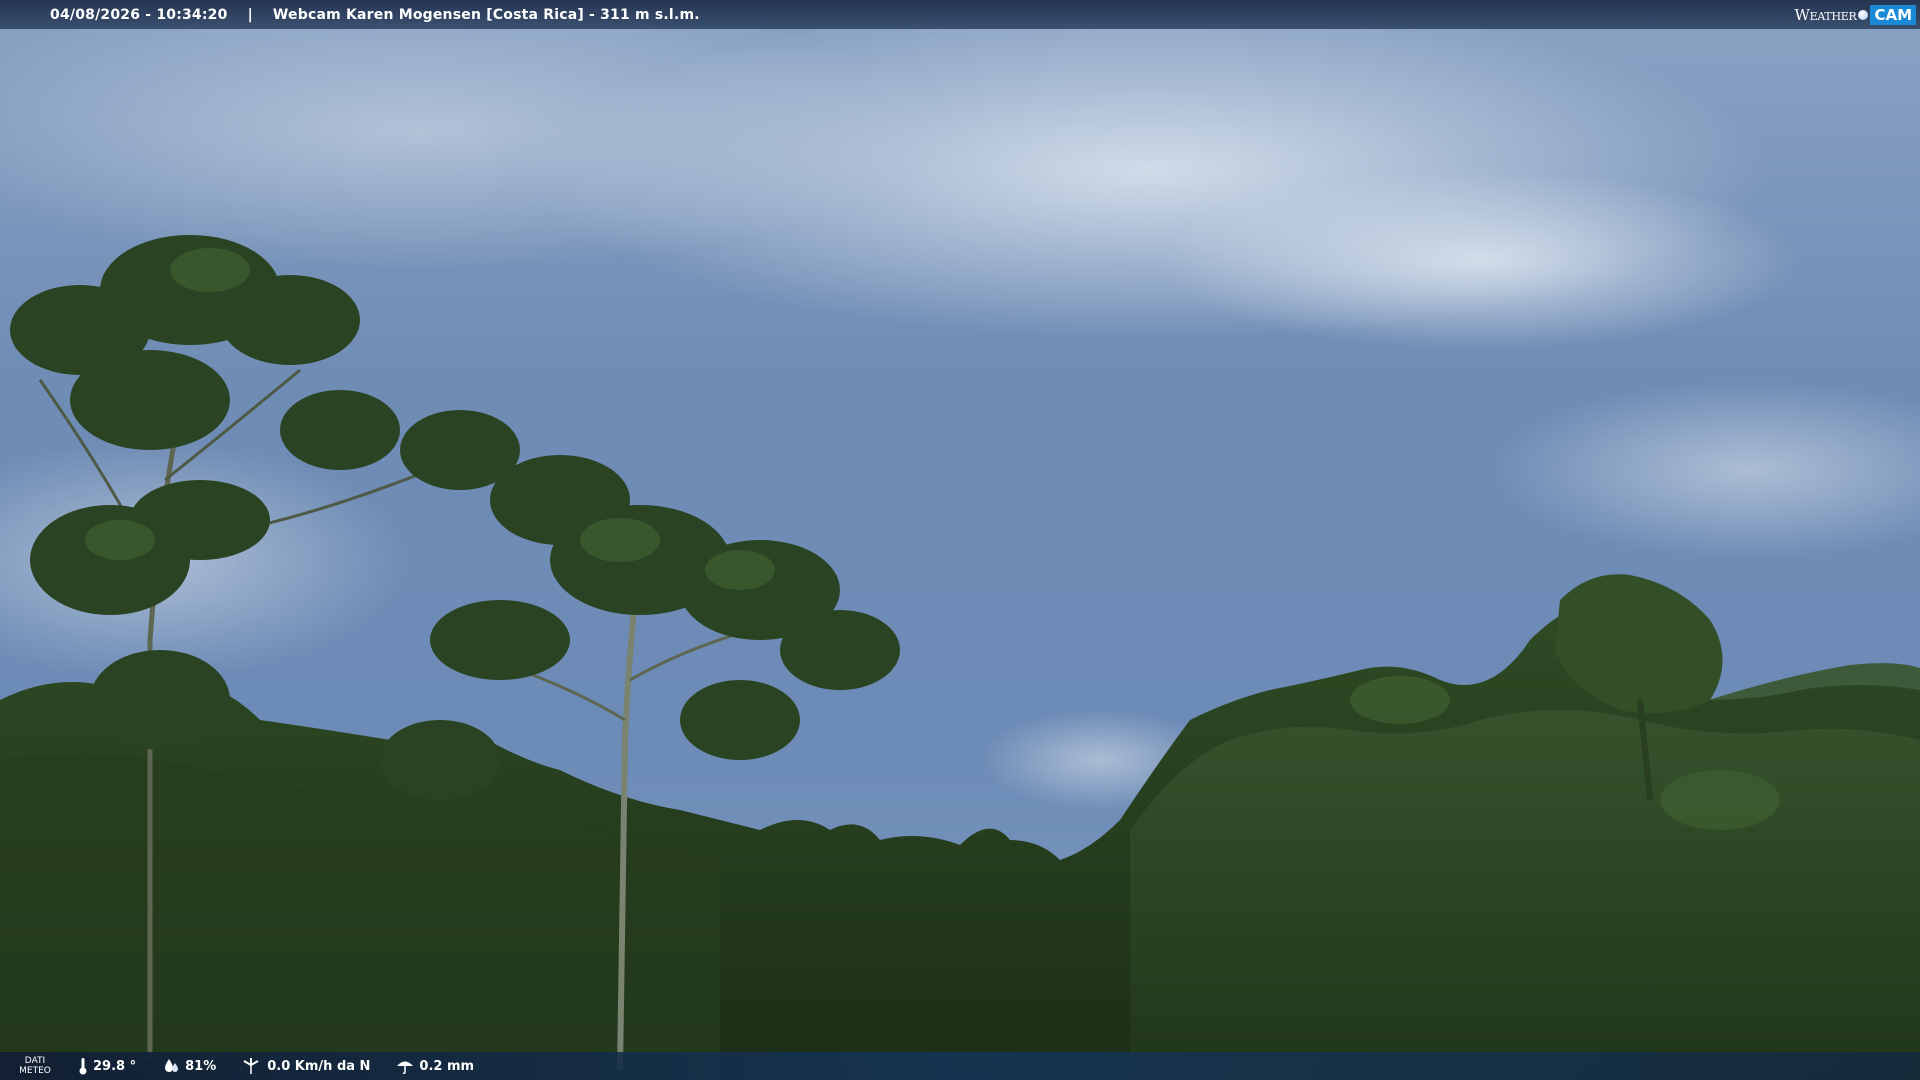  What do you see at coordinates (251, 1066) in the screenshot?
I see `wind-icon` at bounding box center [251, 1066].